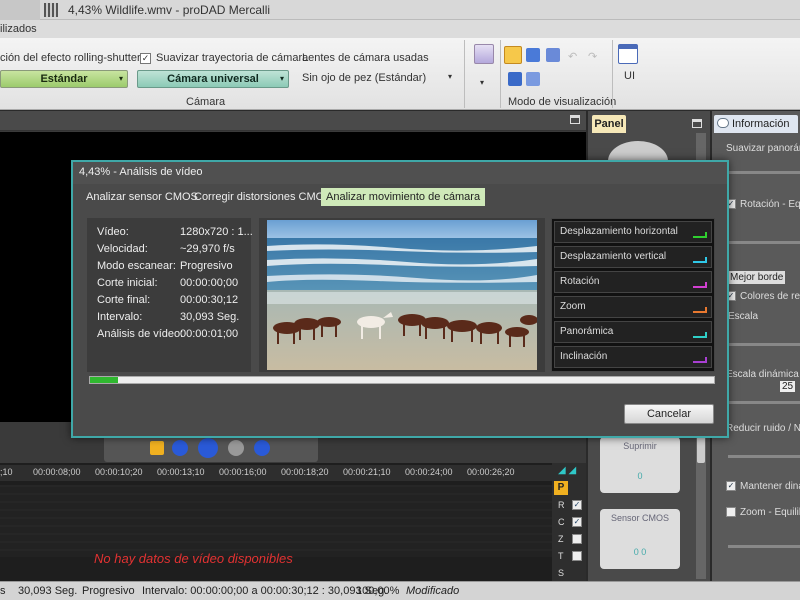 This screenshot has height=600, width=800. I want to click on monitor-icon, so click(533, 79).